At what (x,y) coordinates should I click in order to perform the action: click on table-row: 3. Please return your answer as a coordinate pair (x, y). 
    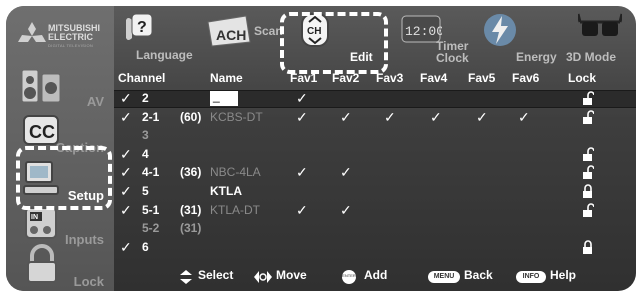
    Looking at the image, I should click on (375, 136).